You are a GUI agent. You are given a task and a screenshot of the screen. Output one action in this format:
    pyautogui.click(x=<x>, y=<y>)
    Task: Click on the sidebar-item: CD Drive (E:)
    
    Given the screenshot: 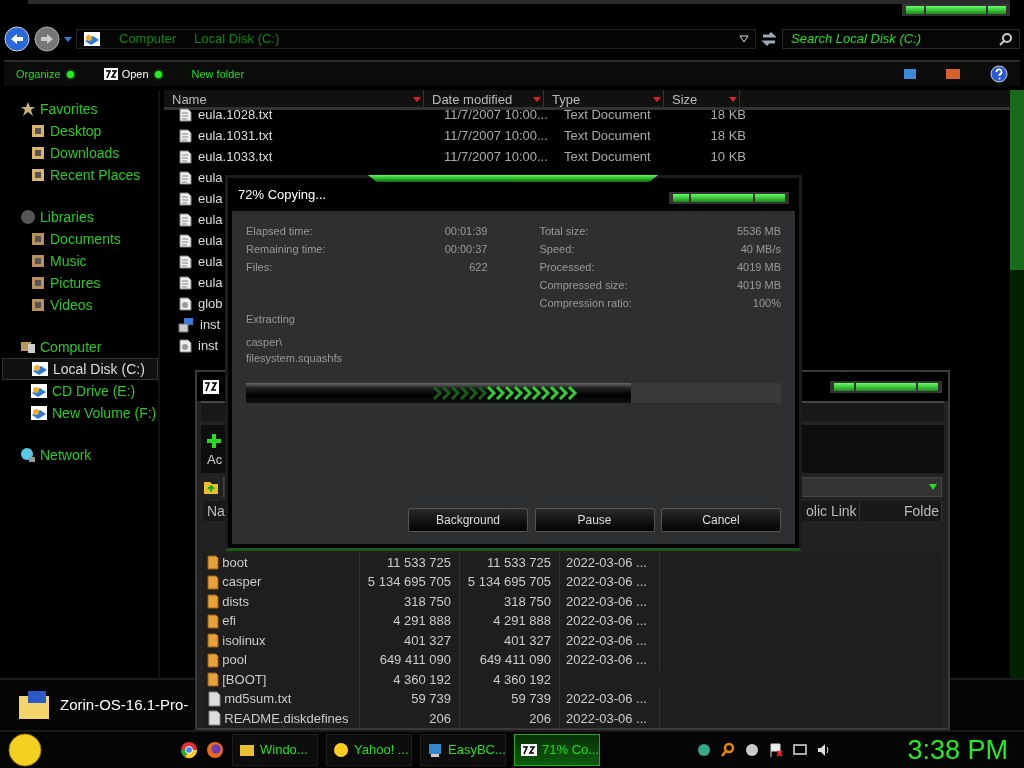 What is the action you would take?
    pyautogui.click(x=79, y=391)
    